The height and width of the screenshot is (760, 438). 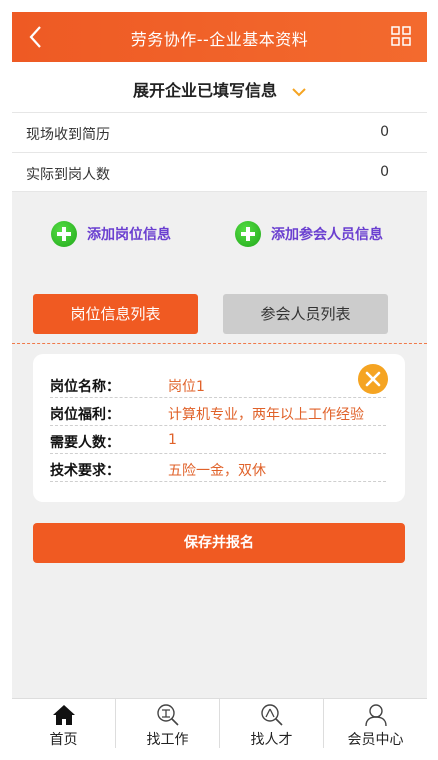 What do you see at coordinates (327, 235) in the screenshot?
I see `add-attendee-label: 添加参会人员信息` at bounding box center [327, 235].